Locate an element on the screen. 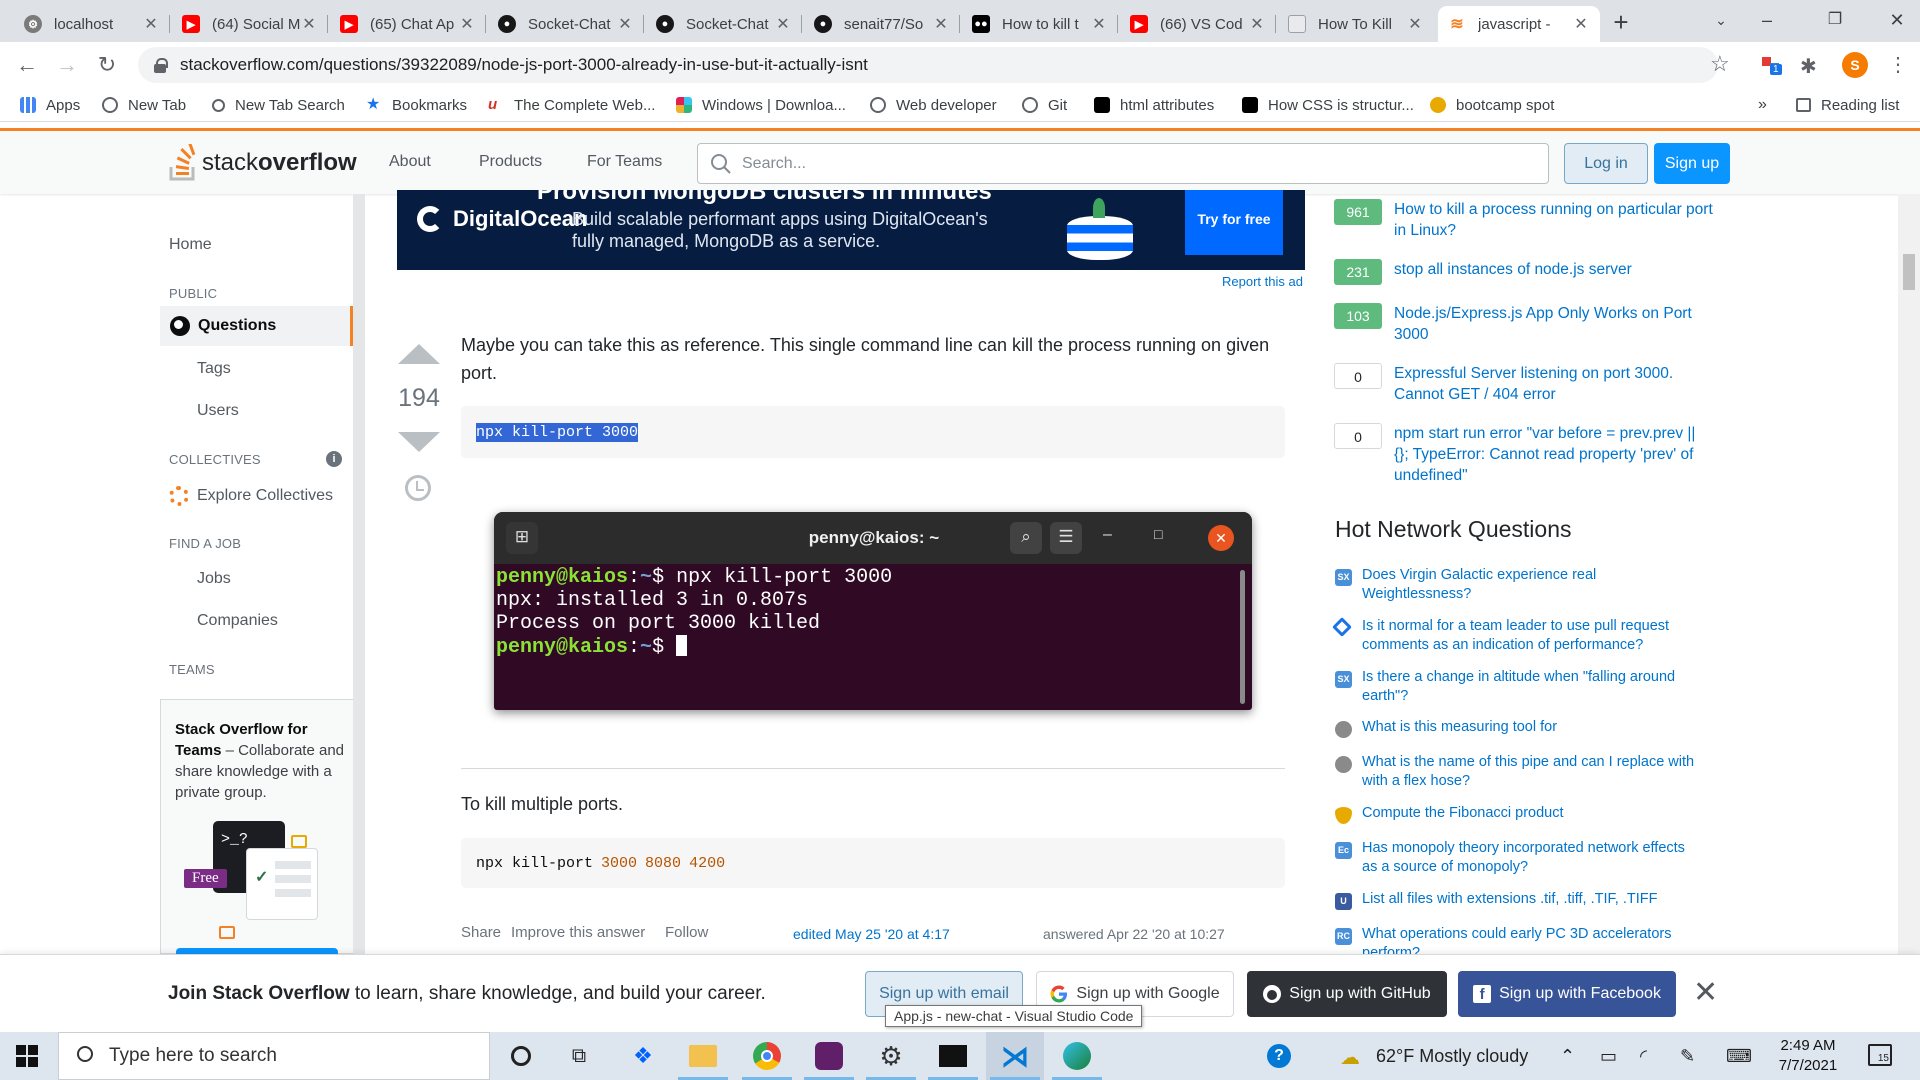 This screenshot has width=1920, height=1080. restore-button: ❐ is located at coordinates (1835, 21).